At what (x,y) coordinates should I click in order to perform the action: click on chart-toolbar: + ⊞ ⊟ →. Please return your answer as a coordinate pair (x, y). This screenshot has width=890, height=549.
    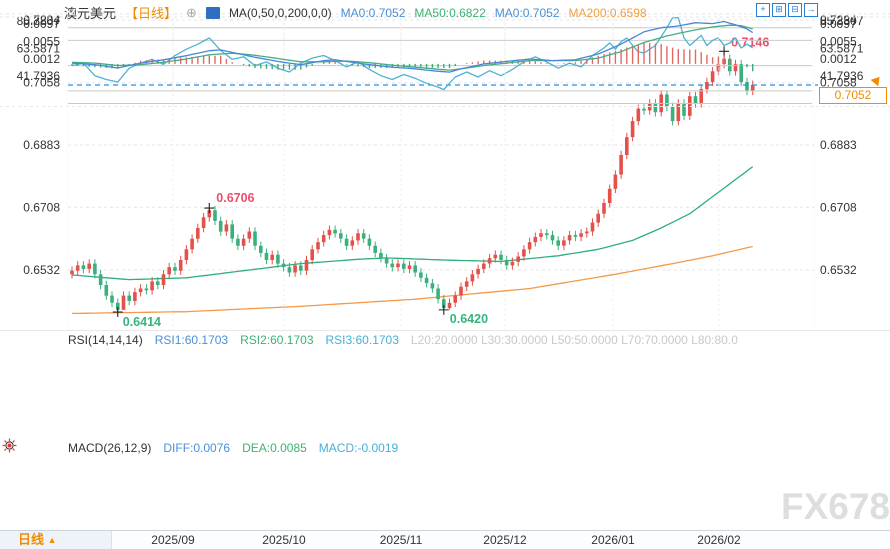
    Looking at the image, I should click on (787, 10).